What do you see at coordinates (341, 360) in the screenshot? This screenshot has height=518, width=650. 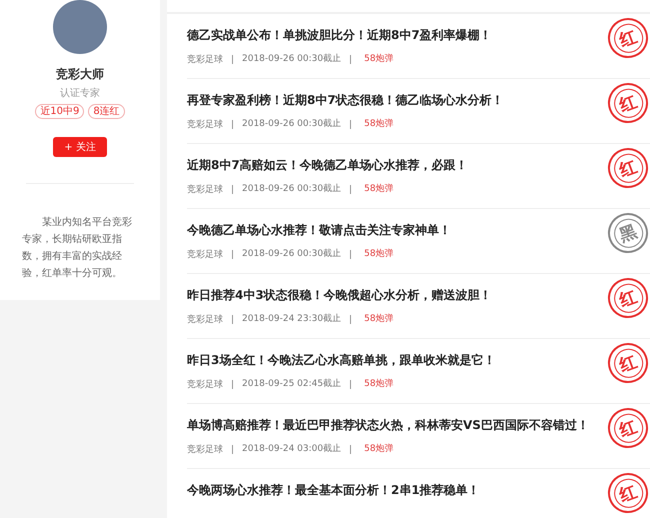 I see `article-title: 昨日3场全红！今晚法乙心水高赔单挑，跟单收米就是它！` at bounding box center [341, 360].